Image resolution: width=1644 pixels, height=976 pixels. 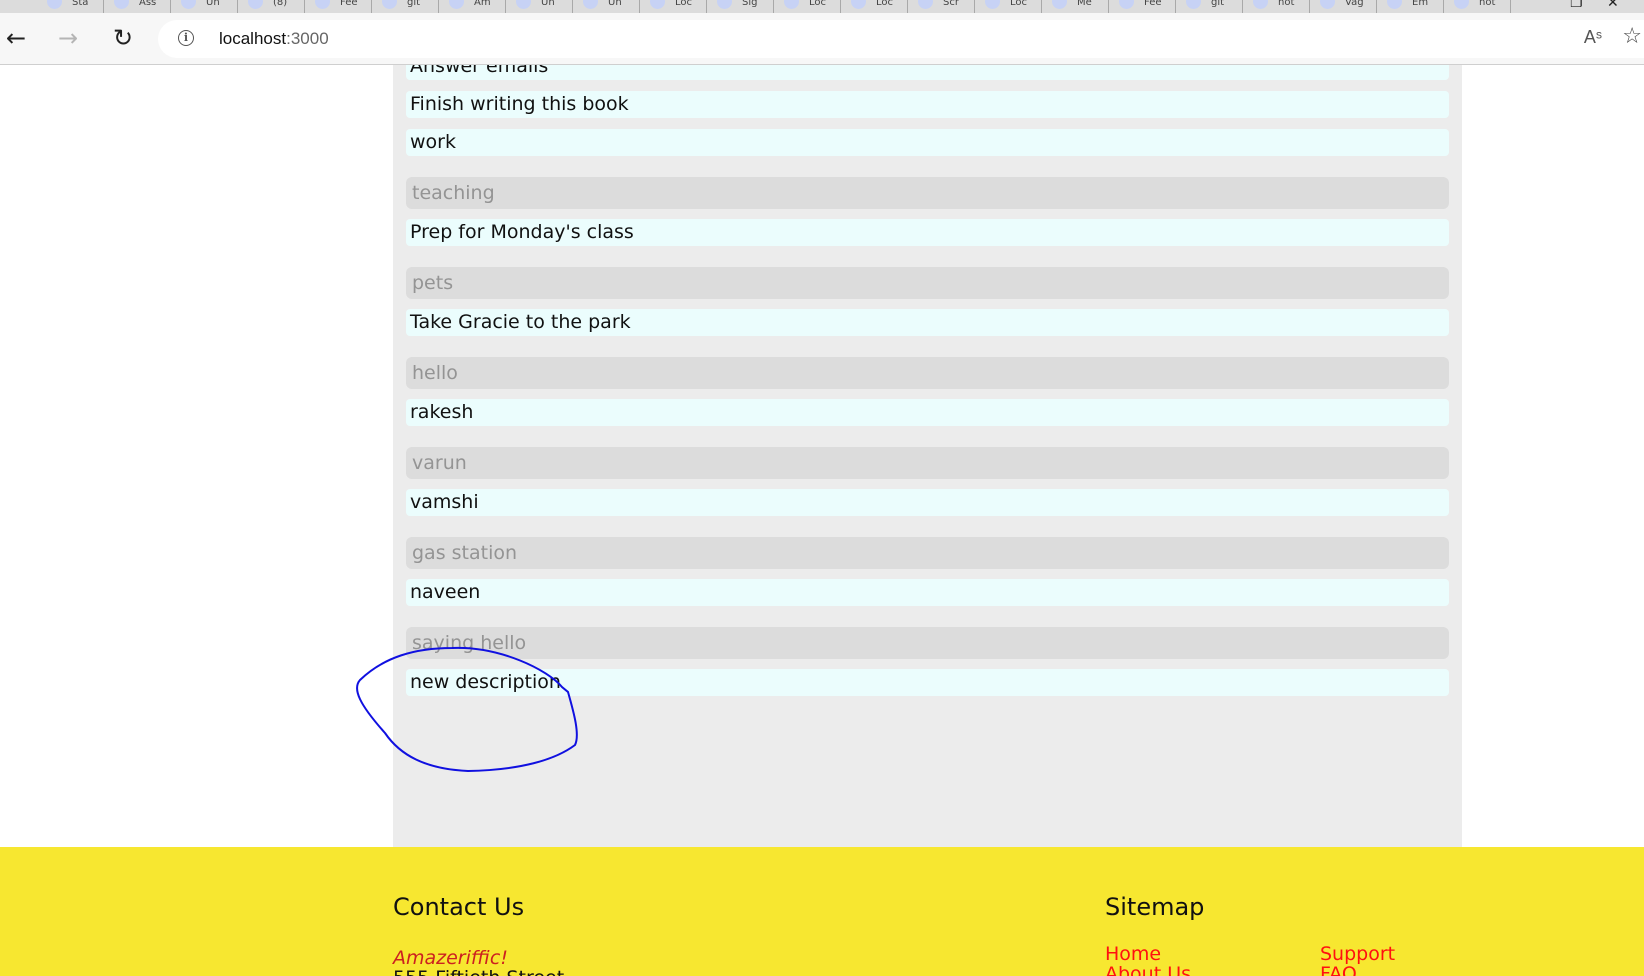 What do you see at coordinates (927, 502) in the screenshot?
I see `todo-item: vamshi` at bounding box center [927, 502].